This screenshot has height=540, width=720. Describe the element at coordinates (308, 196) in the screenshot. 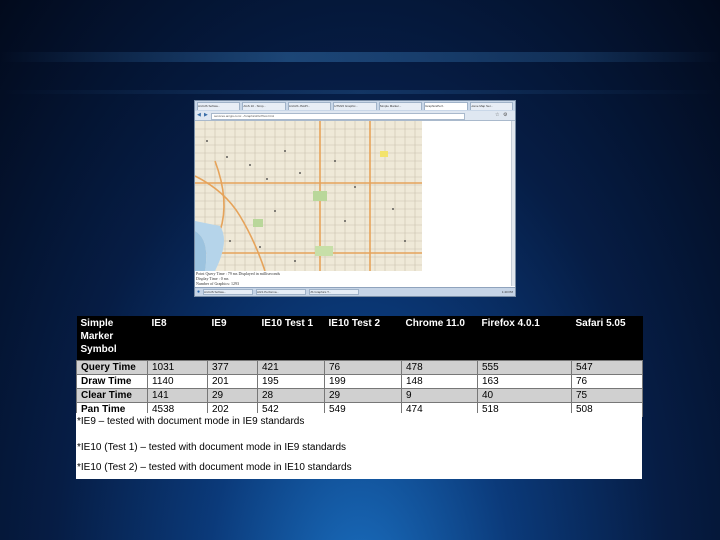

I see `map-canvas` at that location.